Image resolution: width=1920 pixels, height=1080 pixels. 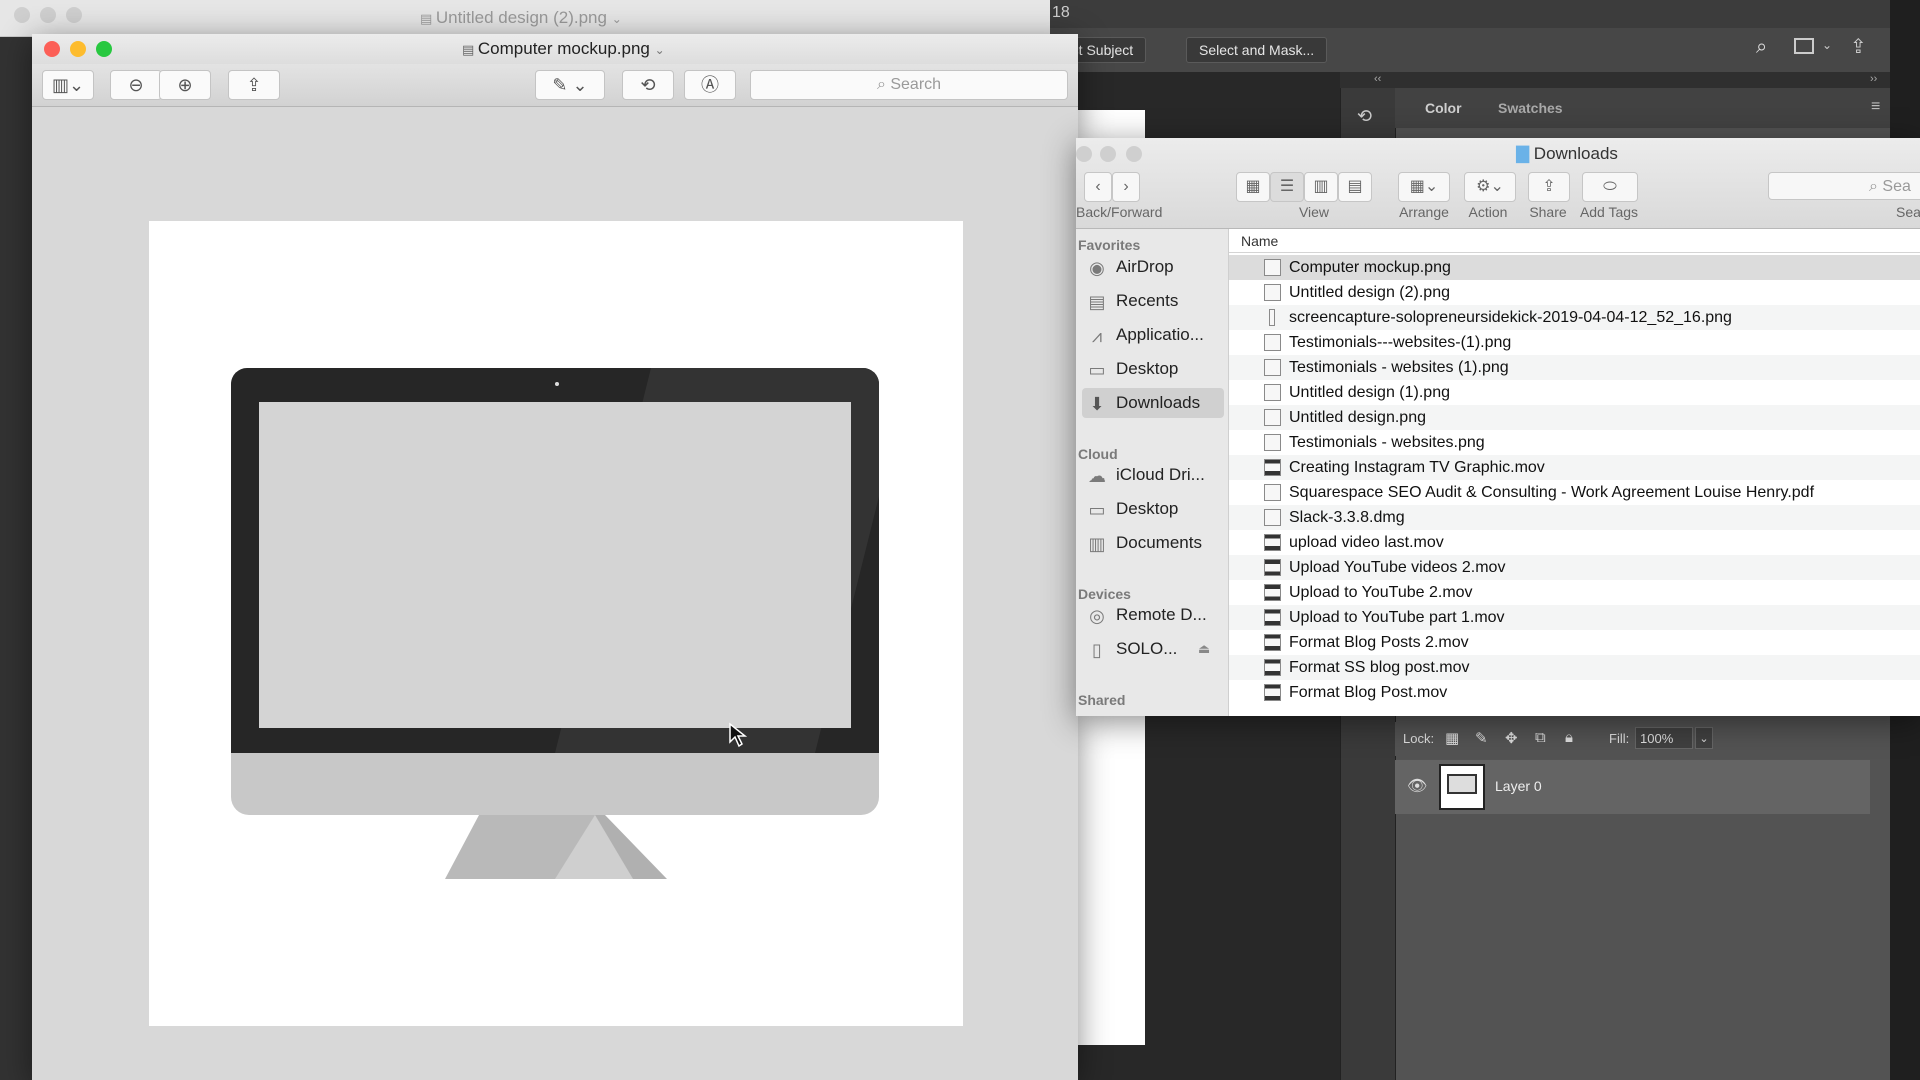 I want to click on photoshop-options-bar: elect Subject Select and Mask... ⌕ ⌄ ⇪, so click(x=1465, y=50).